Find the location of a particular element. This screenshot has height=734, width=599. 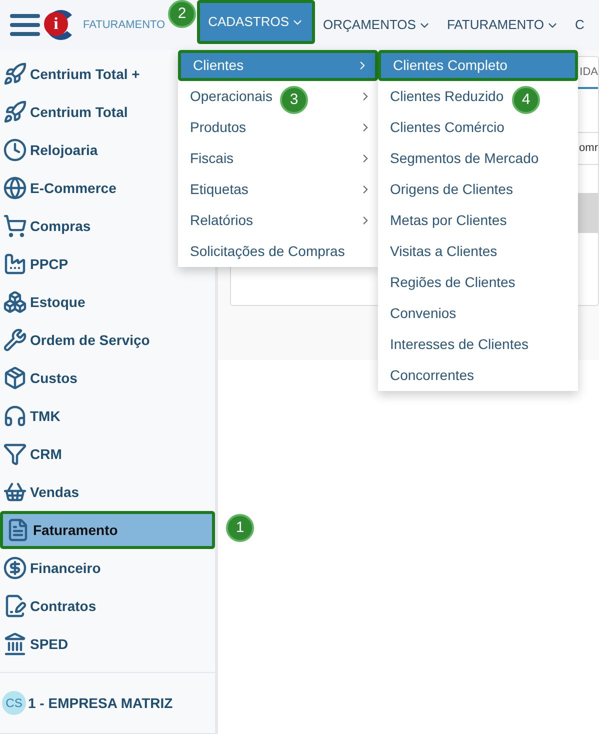

clock-icon is located at coordinates (15, 150).